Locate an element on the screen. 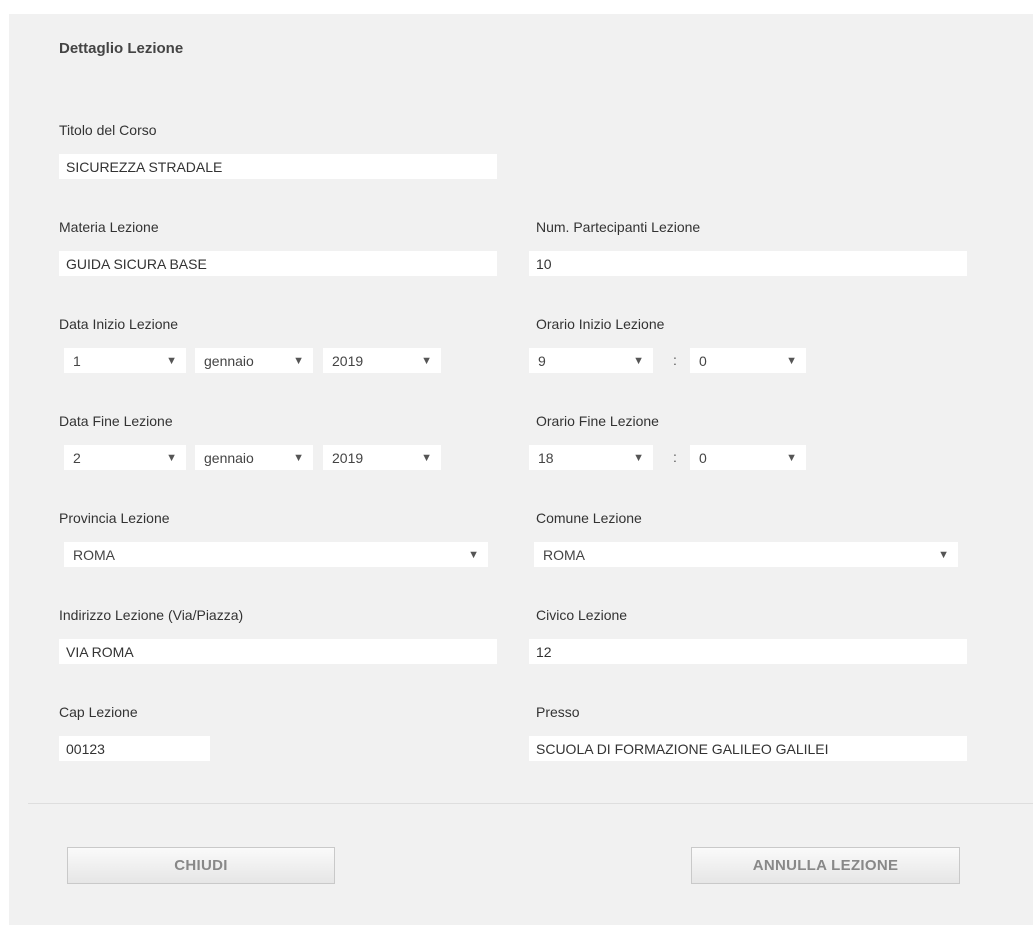 The height and width of the screenshot is (926, 1033). end-minute-value: 0 is located at coordinates (703, 457).